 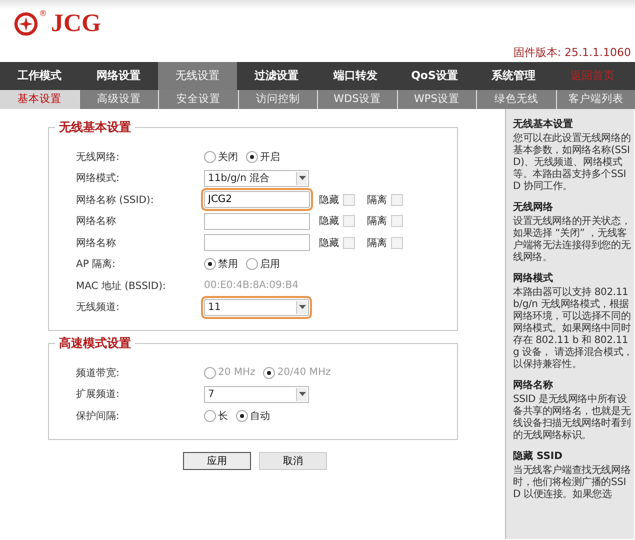 I want to click on field-label: AP 隔离:, so click(x=96, y=265).